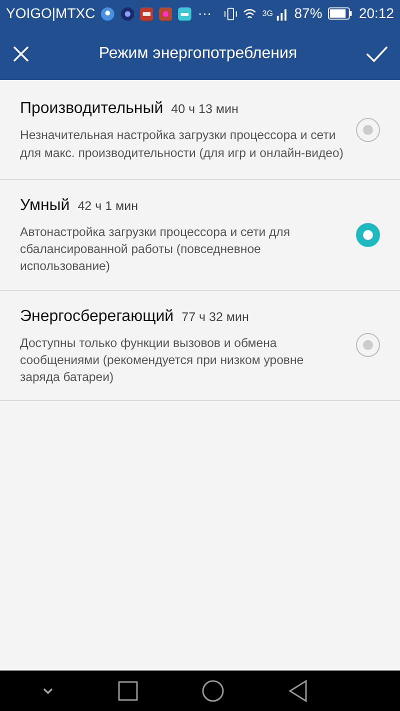 The image size is (400, 711). I want to click on battery-icon, so click(340, 13).